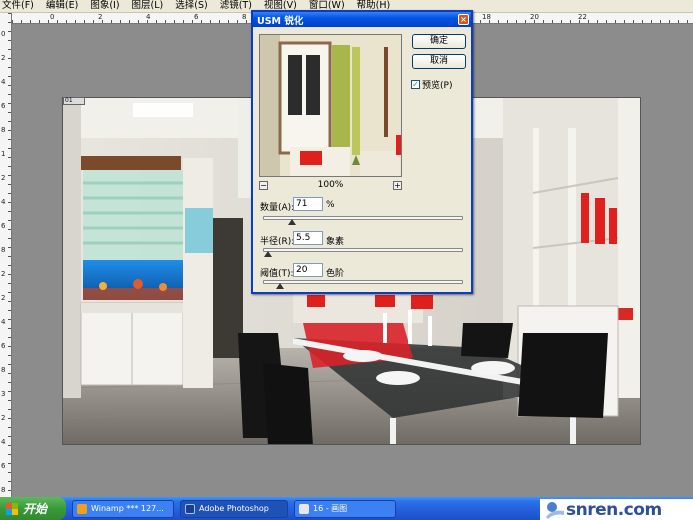  Describe the element at coordinates (308, 238) in the screenshot. I see `radius-field` at that location.